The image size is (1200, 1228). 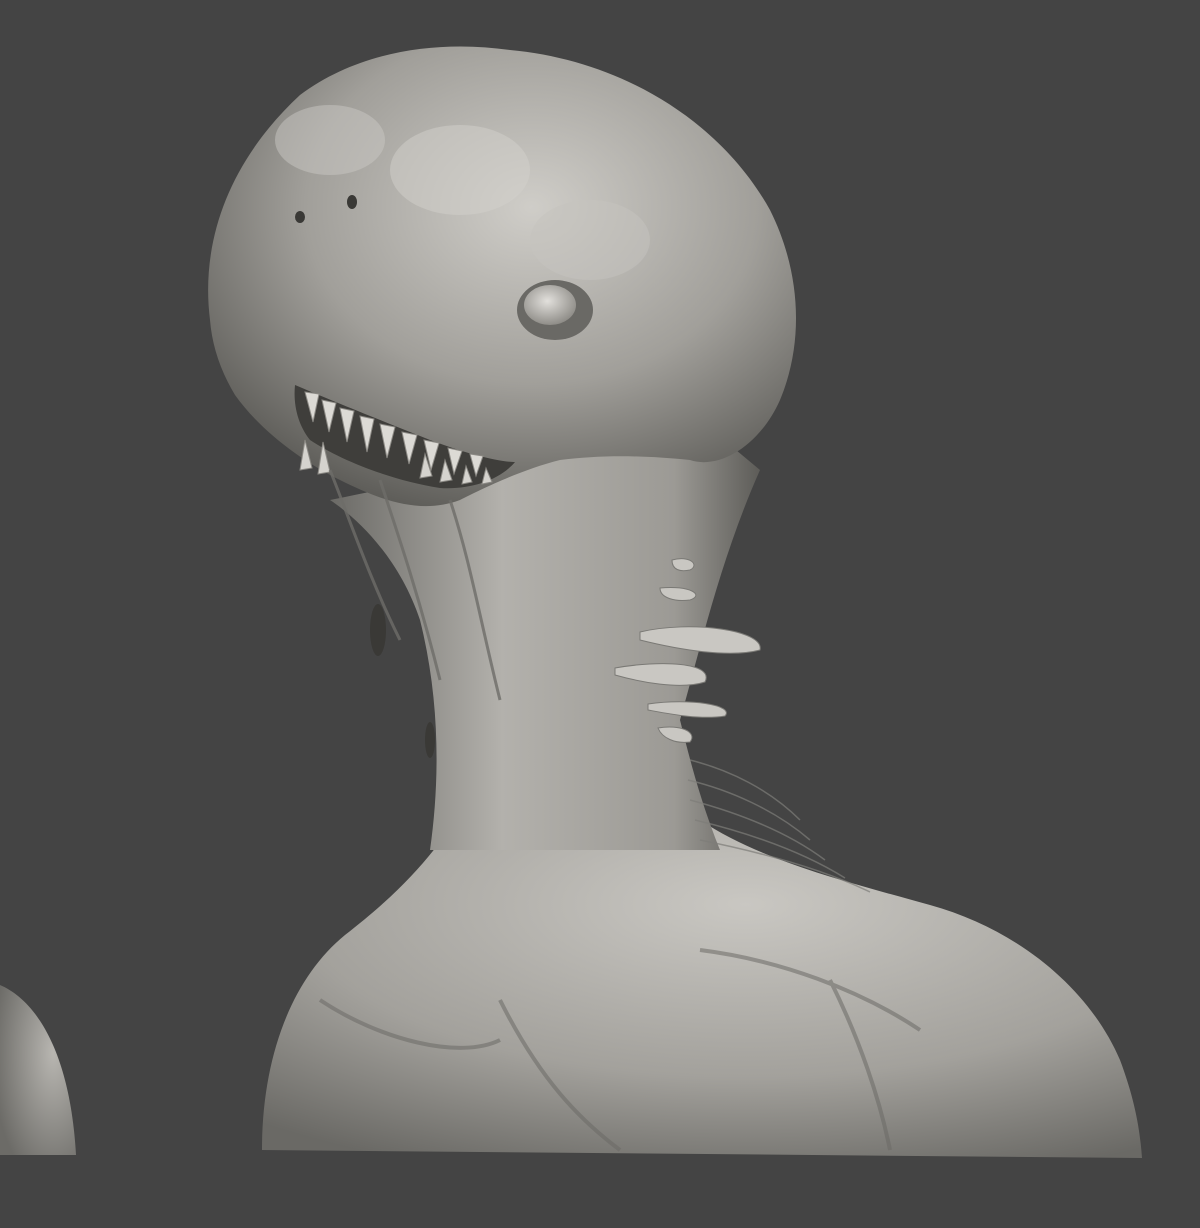 I want to click on partial-bust-left, so click(x=38, y=1070).